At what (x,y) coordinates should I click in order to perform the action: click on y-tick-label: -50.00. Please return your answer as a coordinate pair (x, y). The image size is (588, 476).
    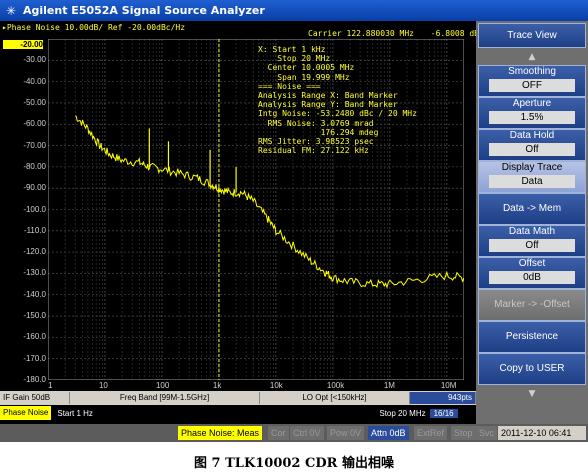
    Looking at the image, I should click on (34, 102).